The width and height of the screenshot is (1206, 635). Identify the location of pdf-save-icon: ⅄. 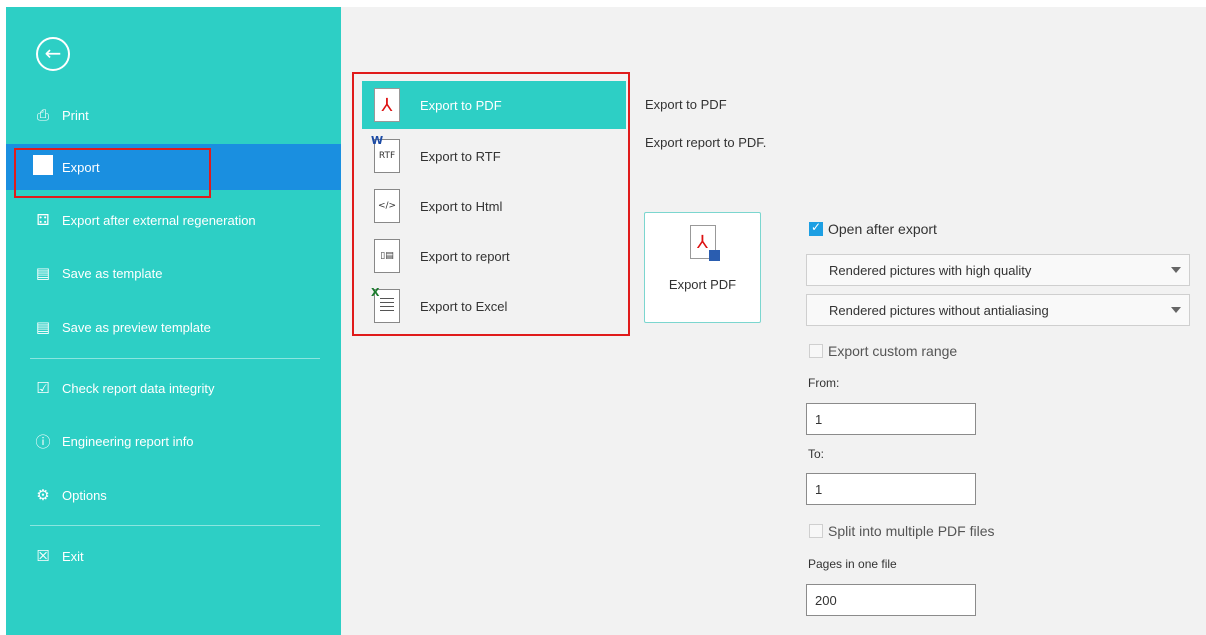
(704, 243).